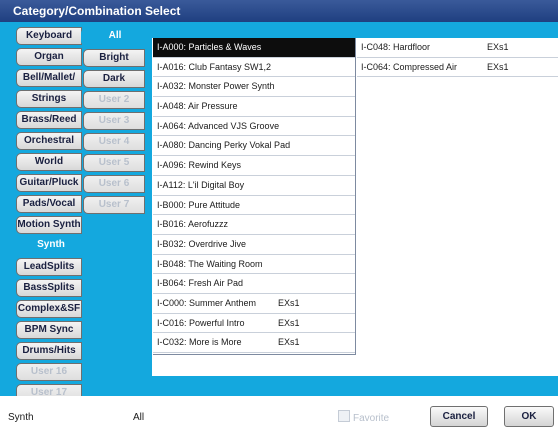 Image resolution: width=558 pixels, height=432 pixels. Describe the element at coordinates (49, 204) in the screenshot. I see `category-tab-pads-vocal: Pads/Vocal` at that location.